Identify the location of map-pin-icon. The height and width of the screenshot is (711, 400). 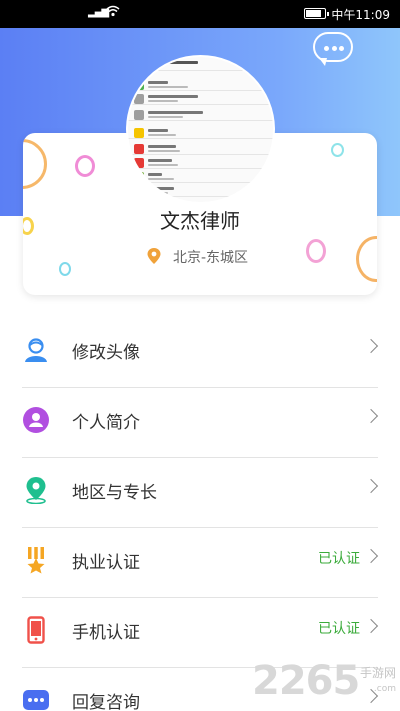
(154, 256).